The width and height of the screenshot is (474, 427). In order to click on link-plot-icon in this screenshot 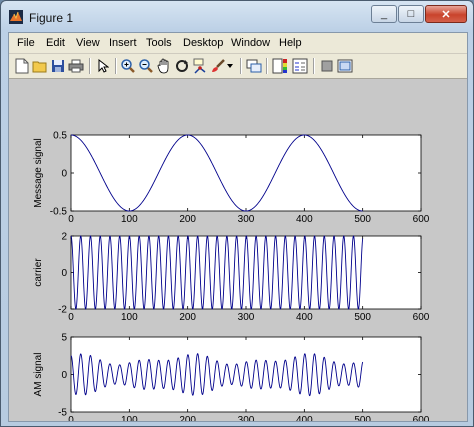, I will do `click(254, 66)`.